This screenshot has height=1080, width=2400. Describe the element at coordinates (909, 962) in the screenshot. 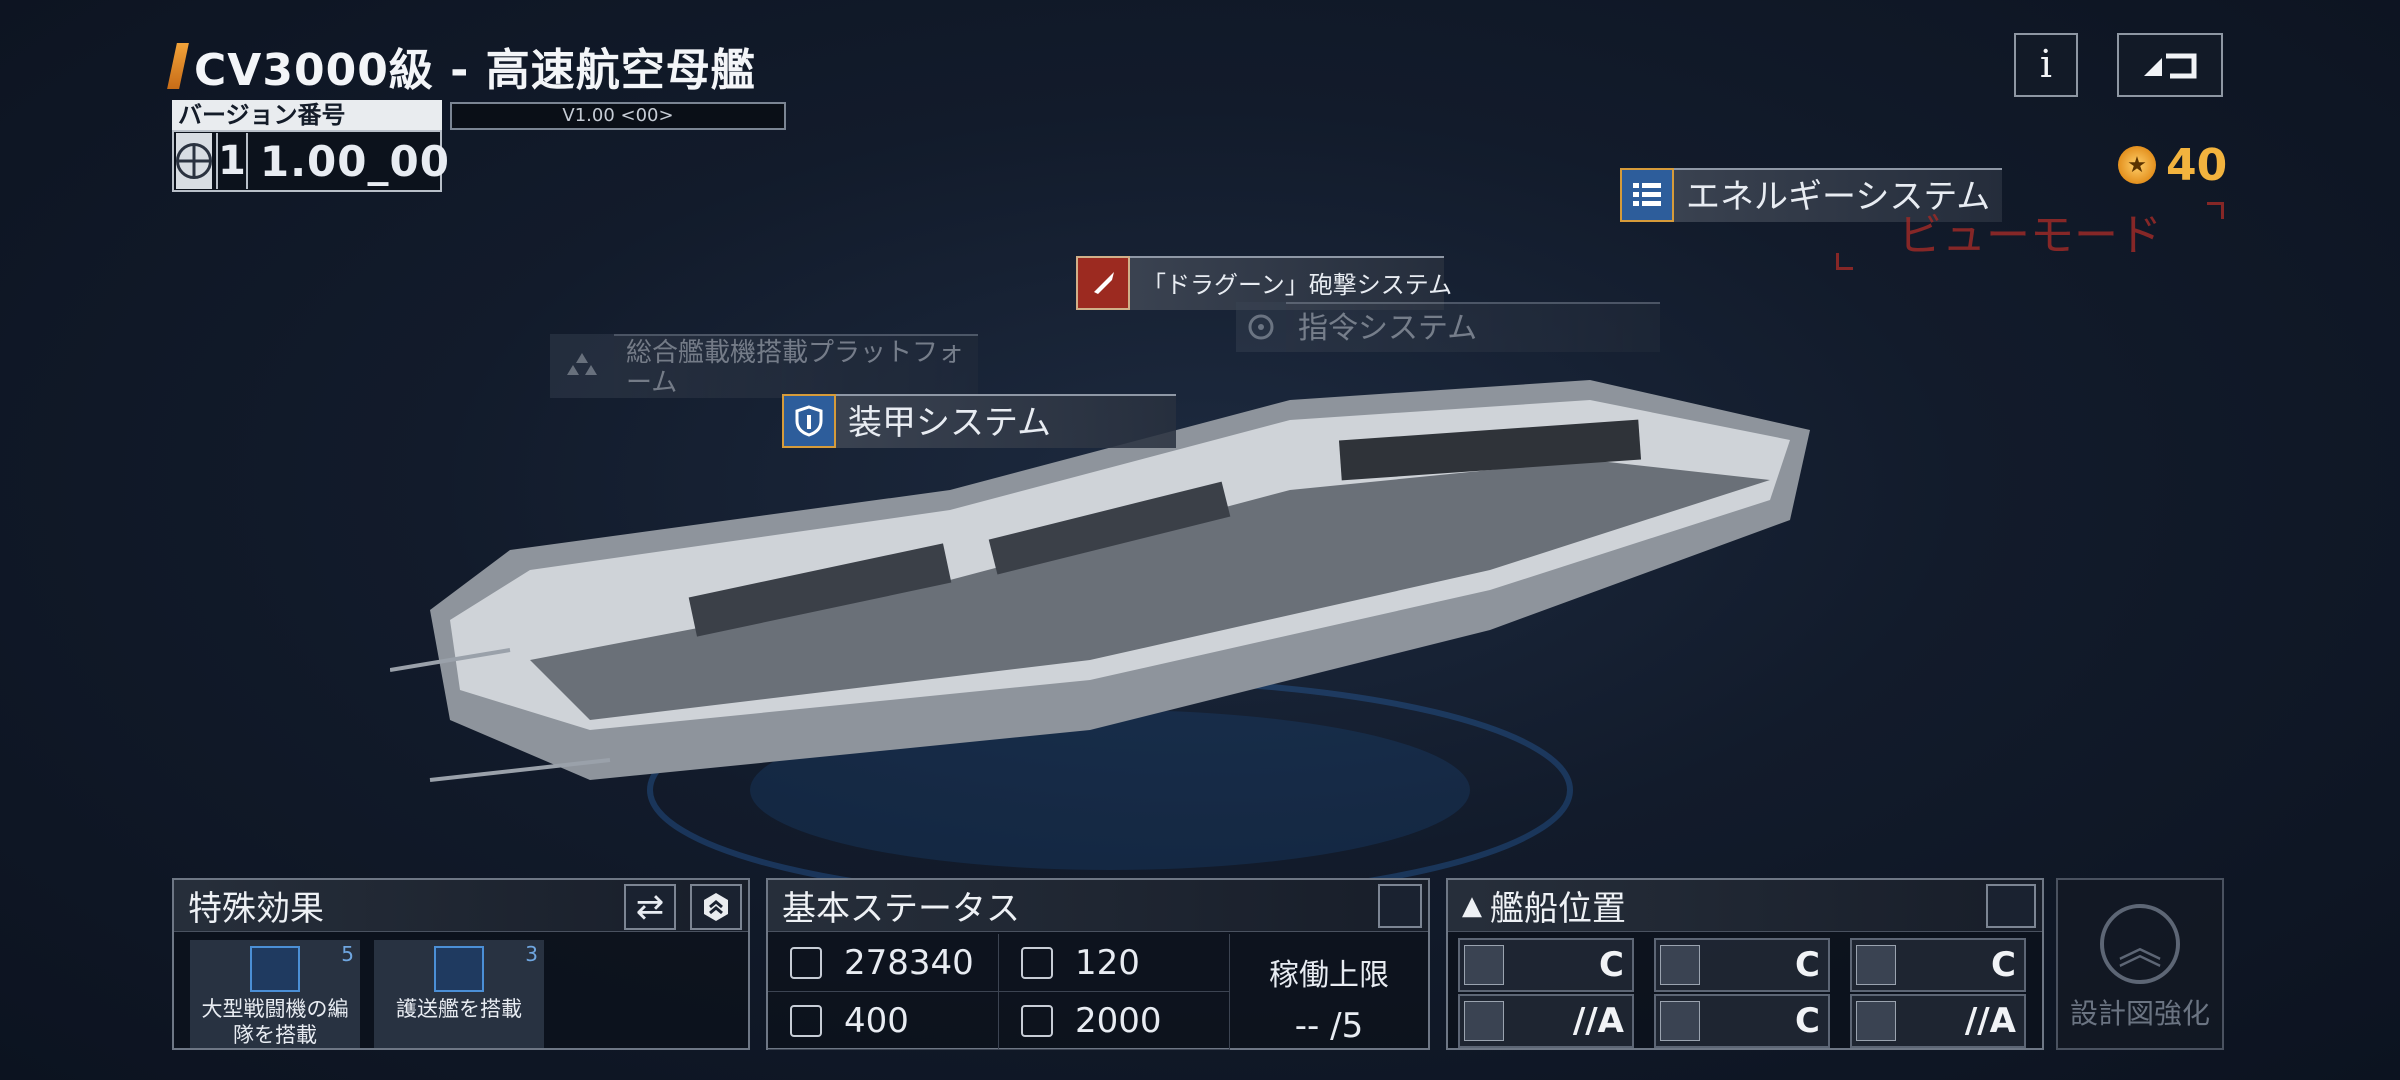

I see `stat-hp-value: 278340` at that location.